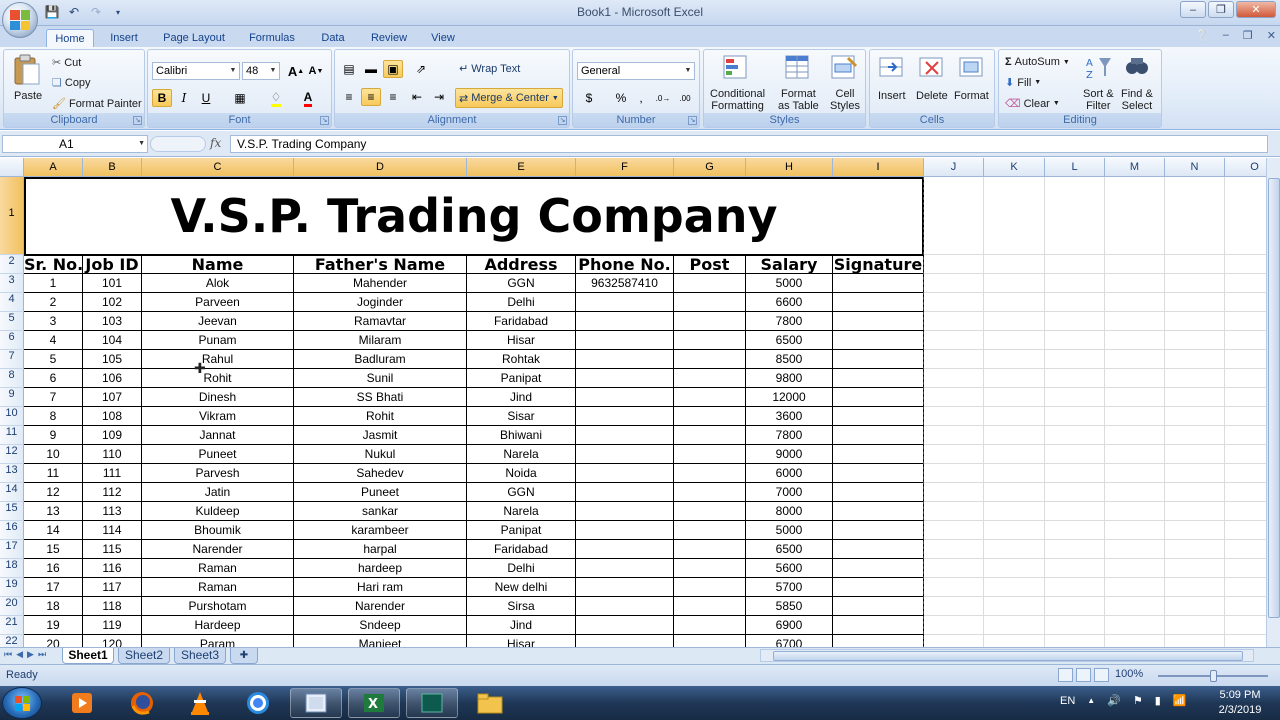 The width and height of the screenshot is (1280, 720). What do you see at coordinates (316, 71) in the screenshot?
I see `shrink-font-icon: A ▼` at bounding box center [316, 71].